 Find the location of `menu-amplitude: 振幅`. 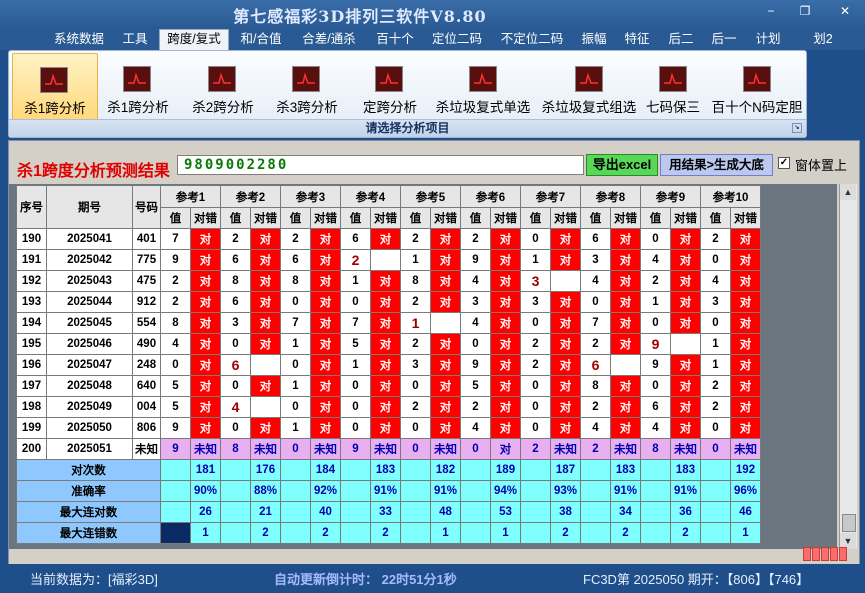

menu-amplitude: 振幅 is located at coordinates (594, 39).